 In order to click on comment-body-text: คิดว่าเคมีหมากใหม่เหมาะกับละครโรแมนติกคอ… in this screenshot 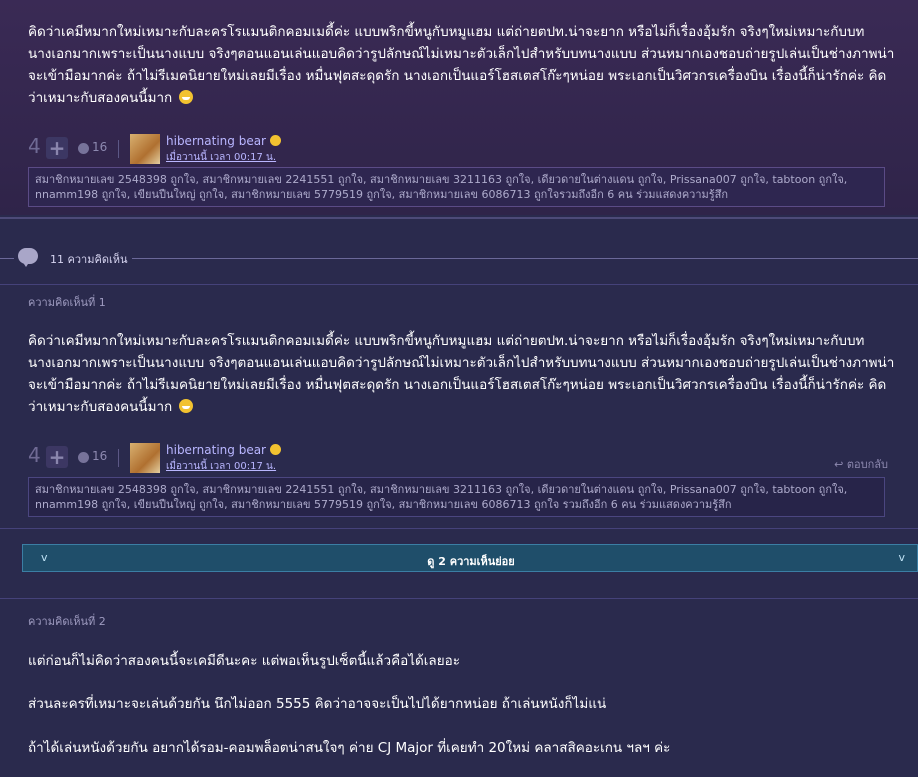, I will do `click(461, 374)`.